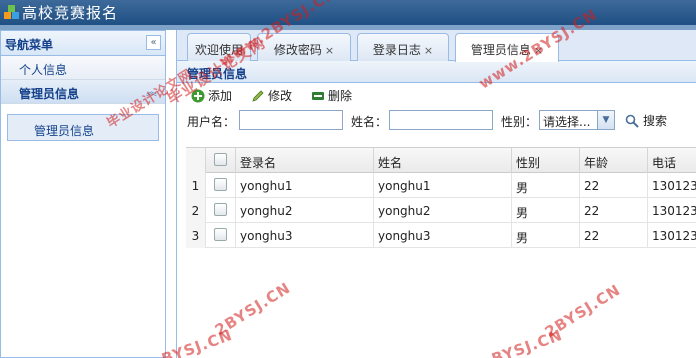 This screenshot has width=696, height=358. What do you see at coordinates (546, 160) in the screenshot?
I see `column-header-gender: 性别` at bounding box center [546, 160].